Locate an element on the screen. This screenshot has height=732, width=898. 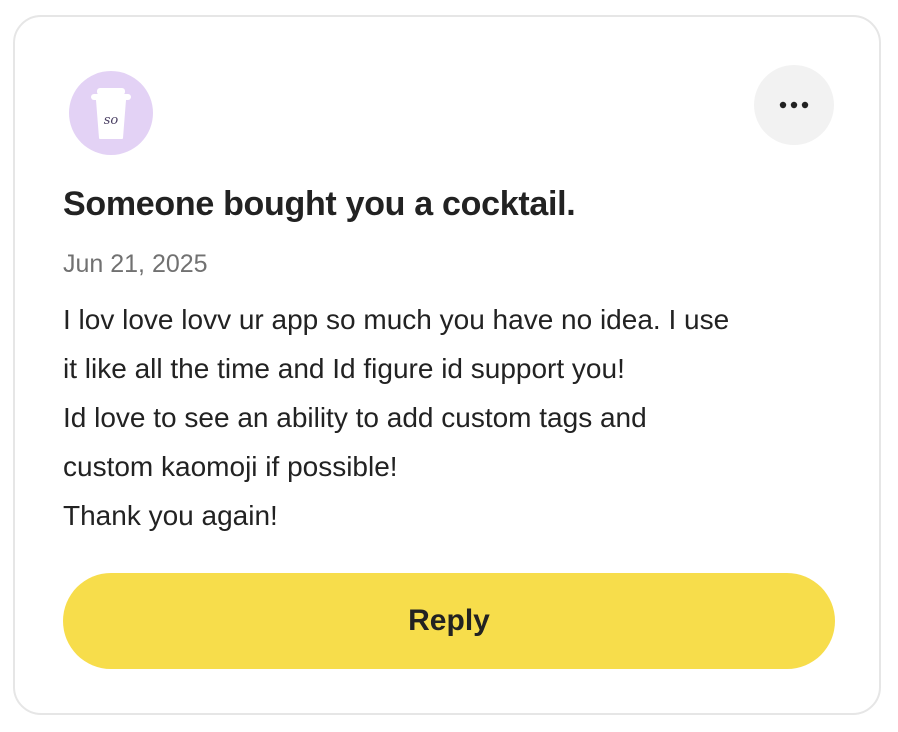
card-title: Someone bought you a cocktail. is located at coordinates (319, 204).